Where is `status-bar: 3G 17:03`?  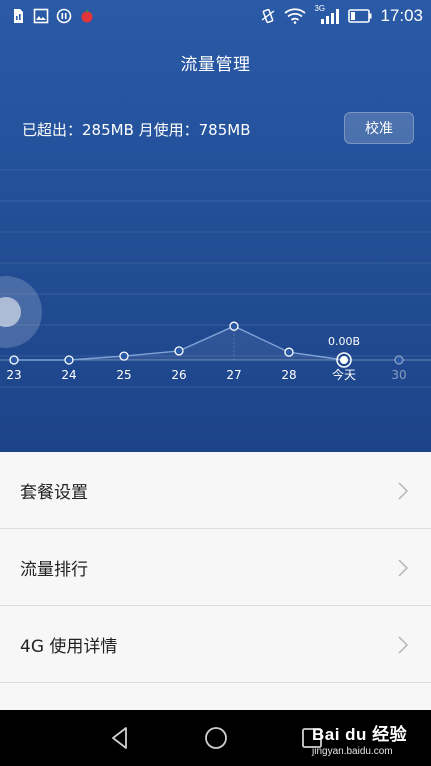
status-bar: 3G 17:03 is located at coordinates (215, 17).